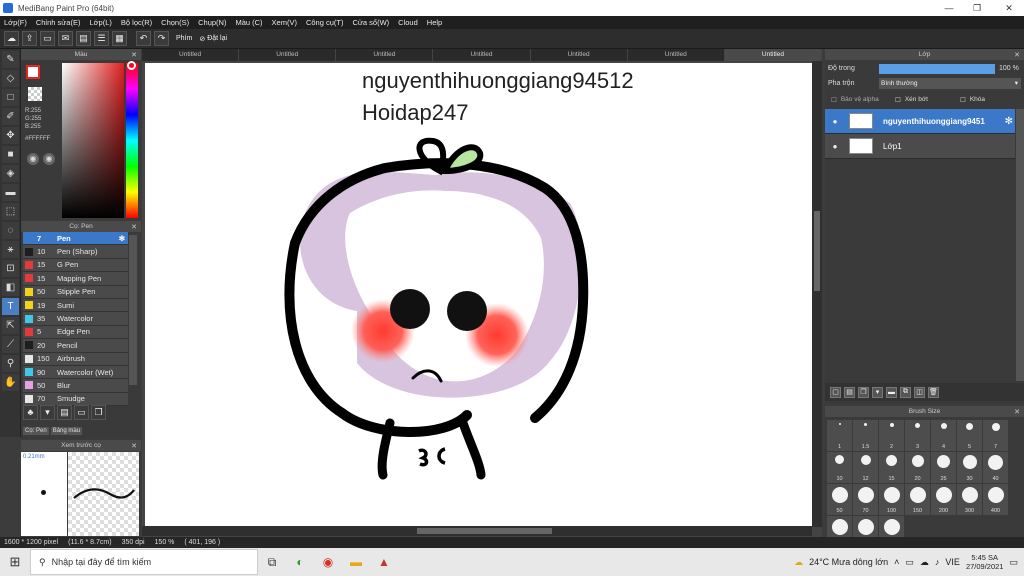  I want to click on brush-size-cell: 25, so click(943, 467).